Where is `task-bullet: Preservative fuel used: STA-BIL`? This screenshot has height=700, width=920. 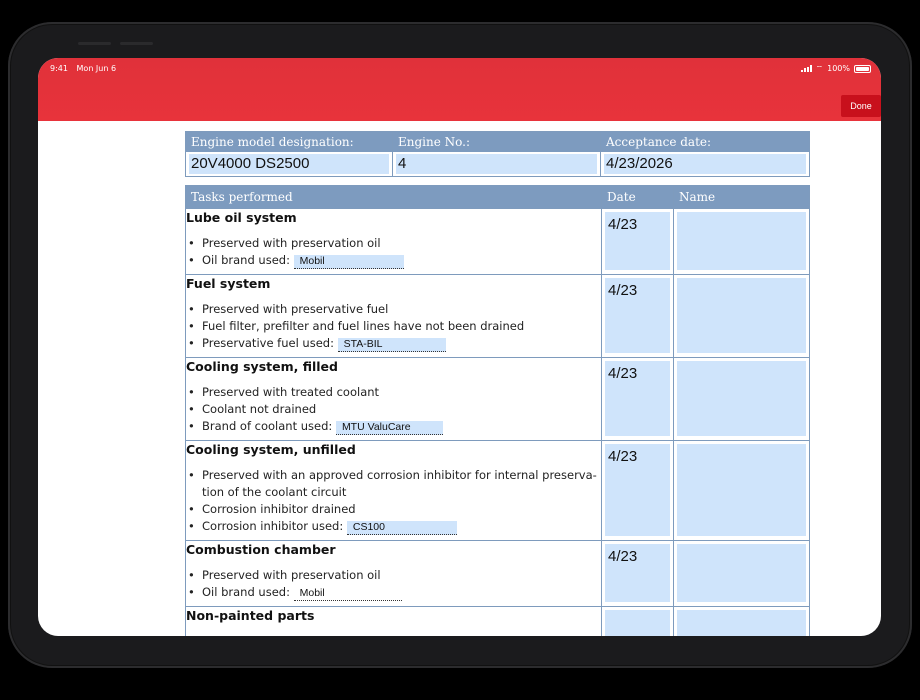 task-bullet: Preservative fuel used: STA-BIL is located at coordinates (393, 343).